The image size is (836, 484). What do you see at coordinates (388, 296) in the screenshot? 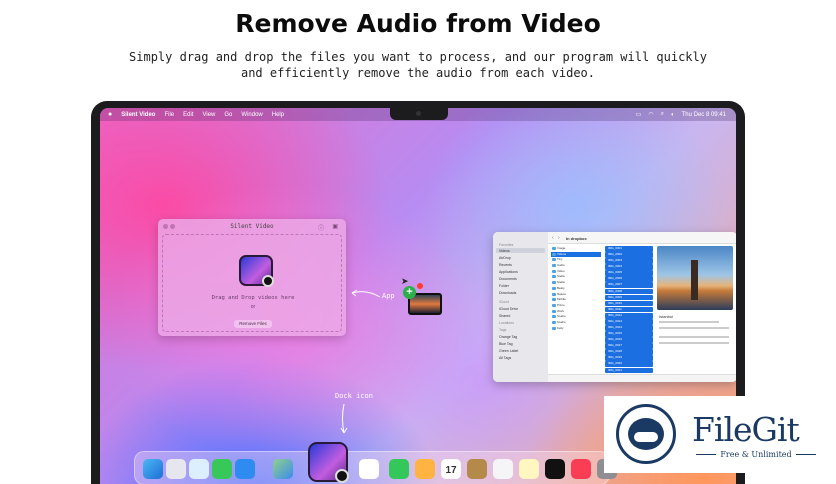
I see `app-annotation: App` at bounding box center [388, 296].